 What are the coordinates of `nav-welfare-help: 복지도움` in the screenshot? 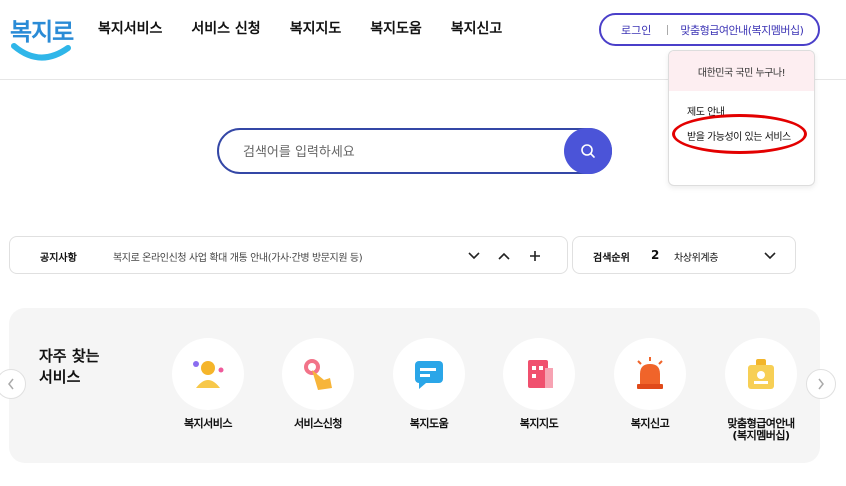 It's located at (396, 29).